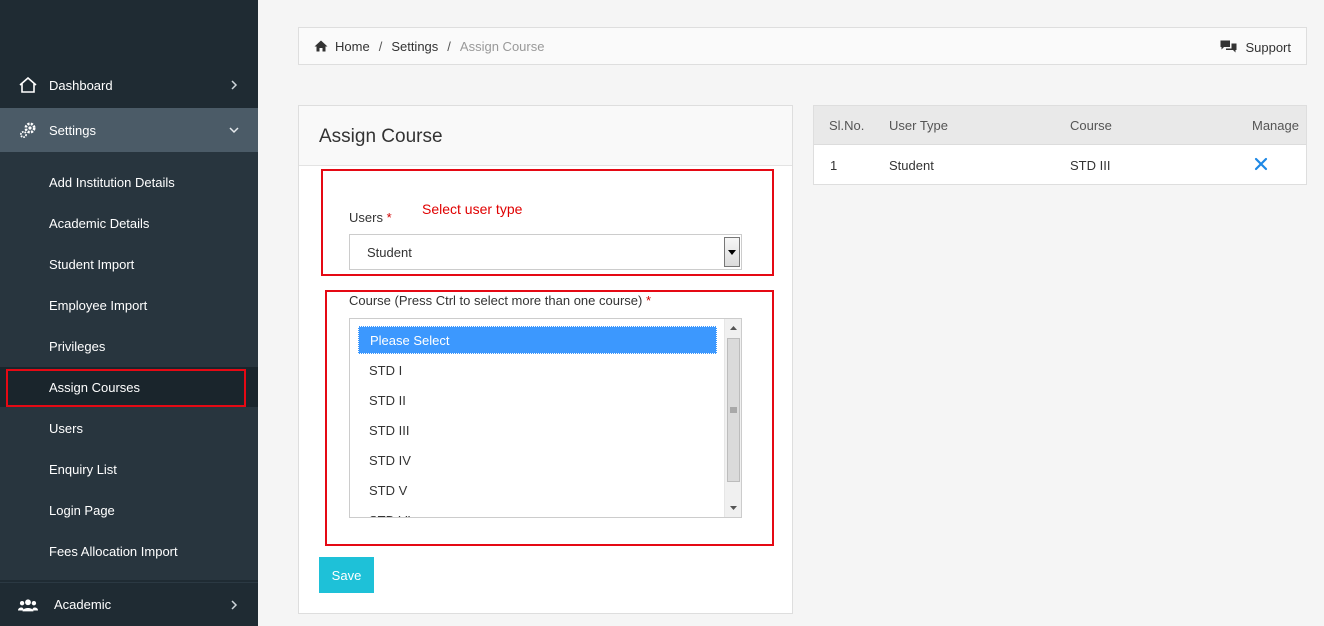 This screenshot has height=626, width=1324. I want to click on listbox-scrollbar, so click(732, 418).